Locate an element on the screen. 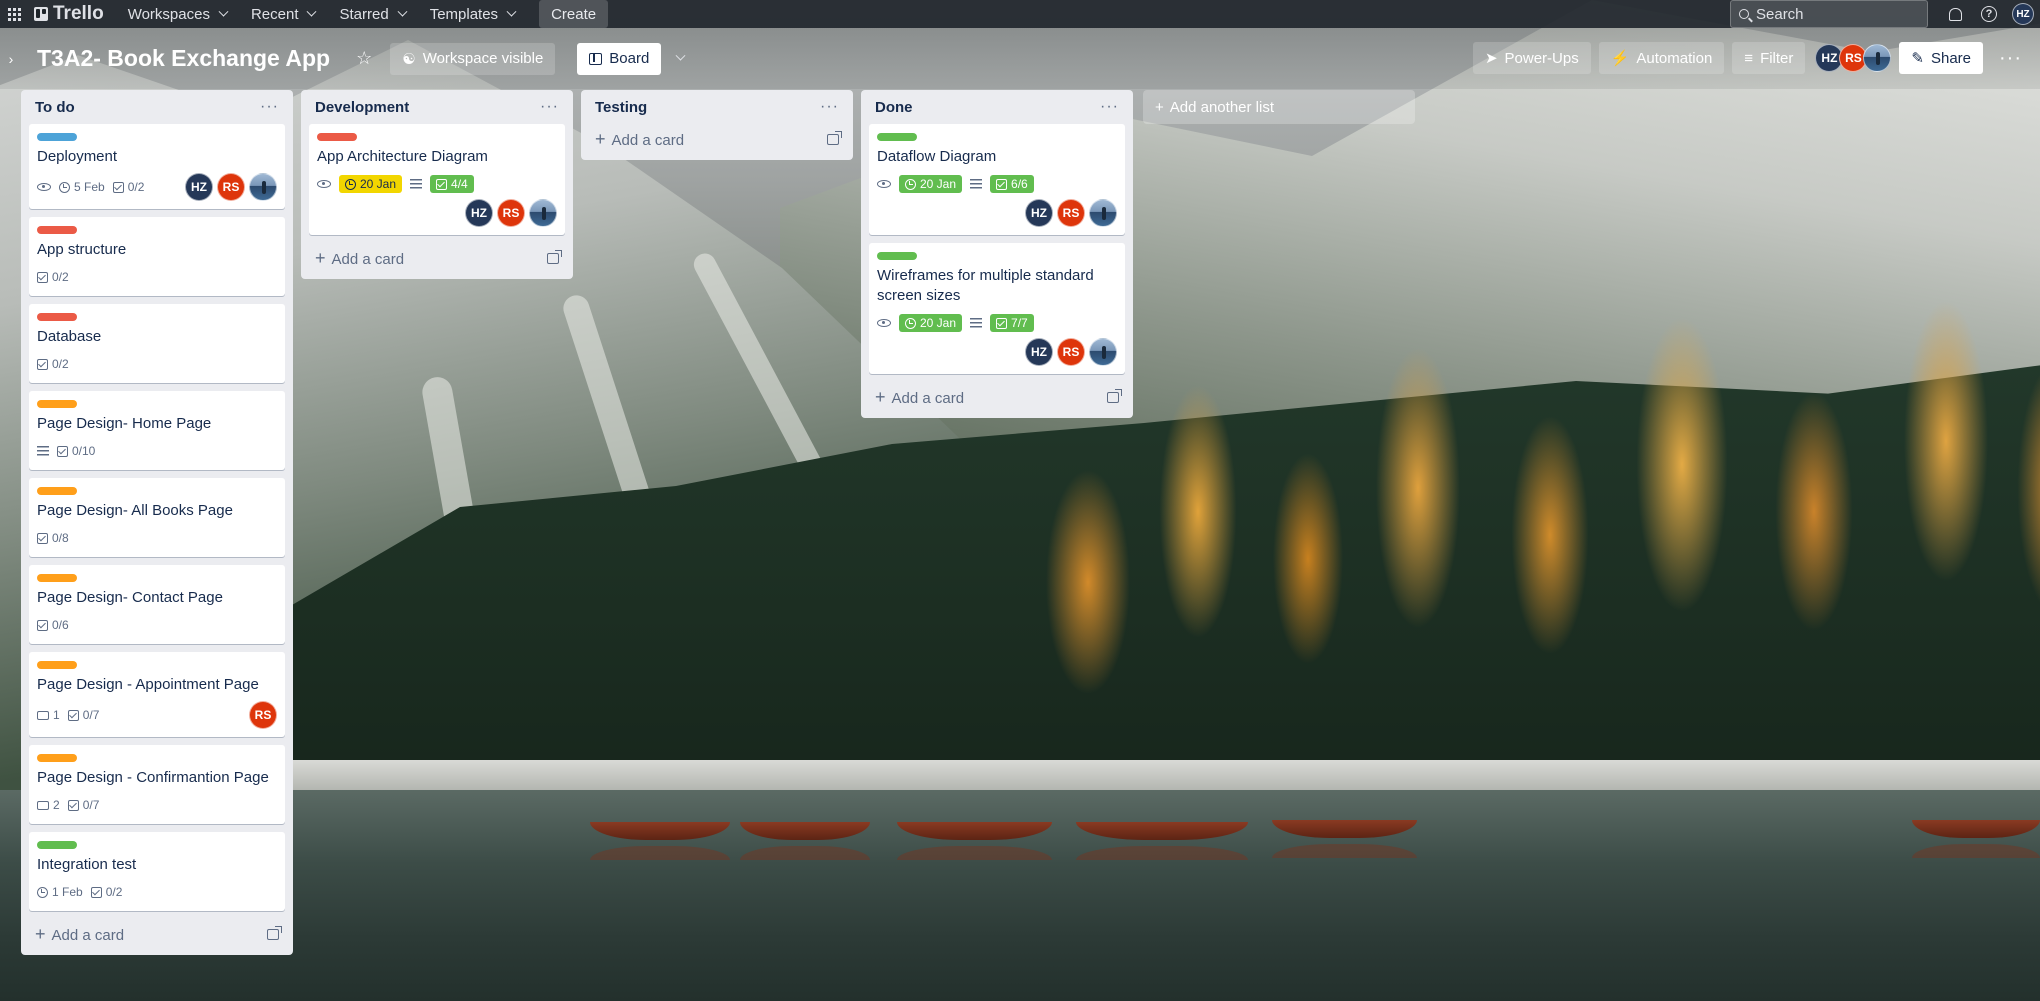 The height and width of the screenshot is (1001, 2040). card-dataflow-diagram: Dataflow Diagram 20 Jan 6/6 HZ RS is located at coordinates (997, 179).